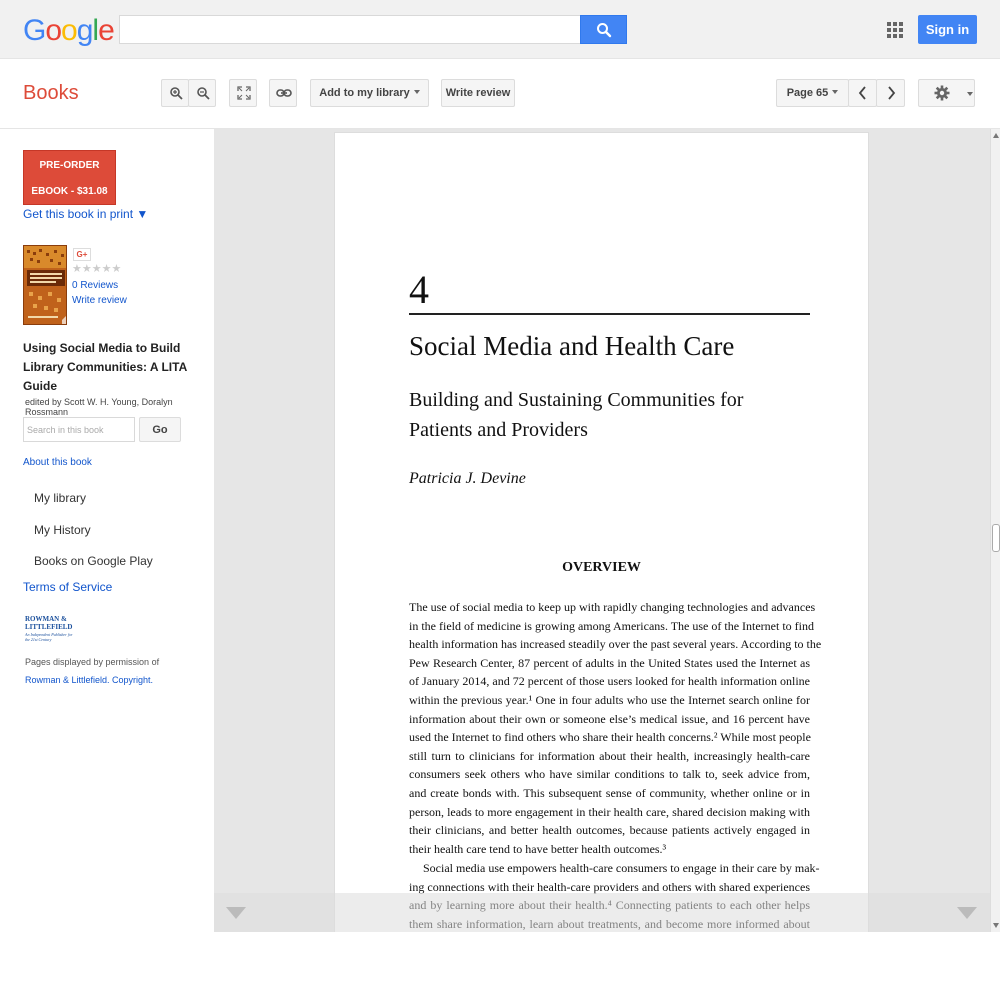 Image resolution: width=1000 pixels, height=1000 pixels. Describe the element at coordinates (34, 30) in the screenshot. I see `google-logo-letter: G` at that location.